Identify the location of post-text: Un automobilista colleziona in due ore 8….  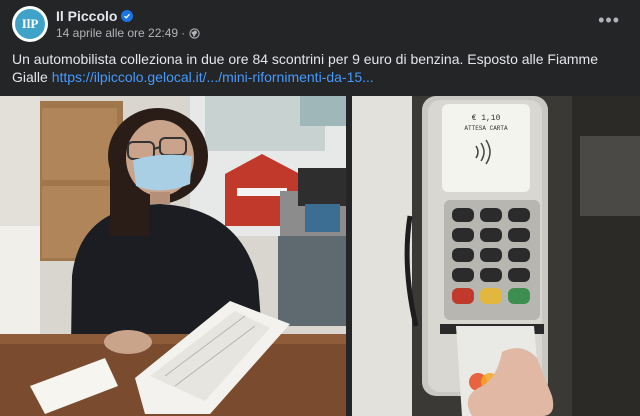
(320, 68).